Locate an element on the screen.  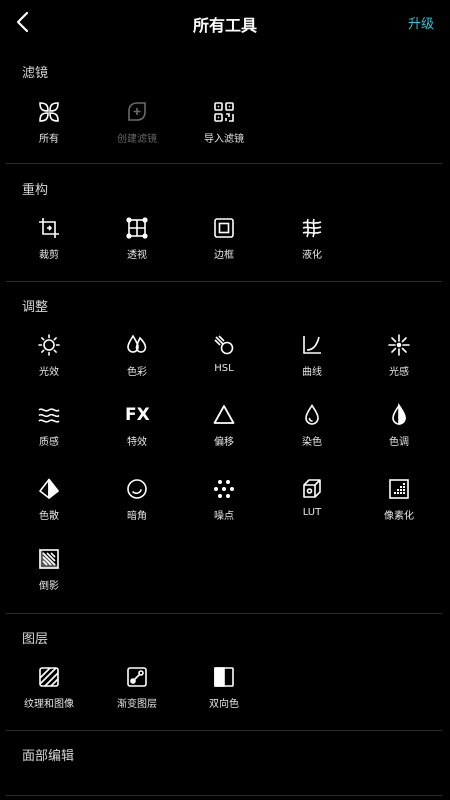
tool-label: 所有 is located at coordinates (49, 139).